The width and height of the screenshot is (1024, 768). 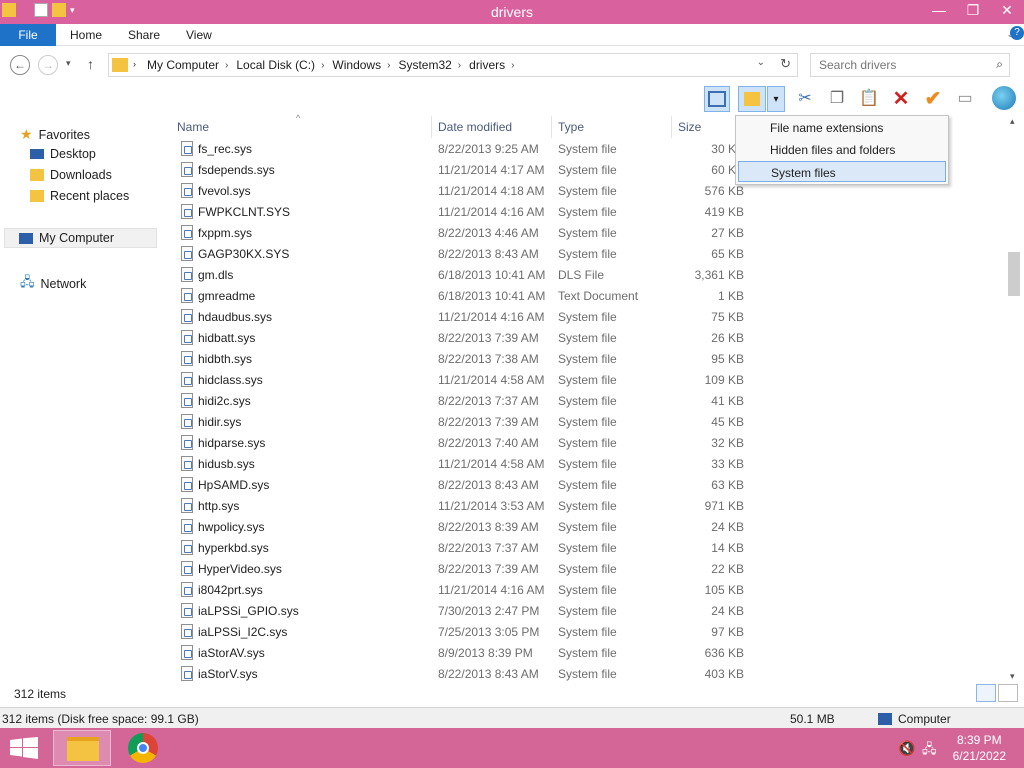 I want to click on start-button, so click(x=24, y=748).